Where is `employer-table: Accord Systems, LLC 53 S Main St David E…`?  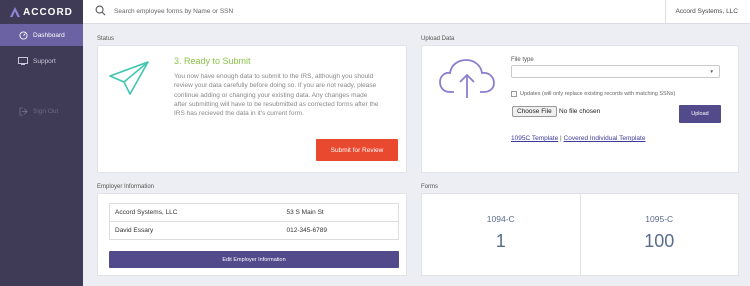 employer-table: Accord Systems, LLC 53 S Main St David E… is located at coordinates (254, 221).